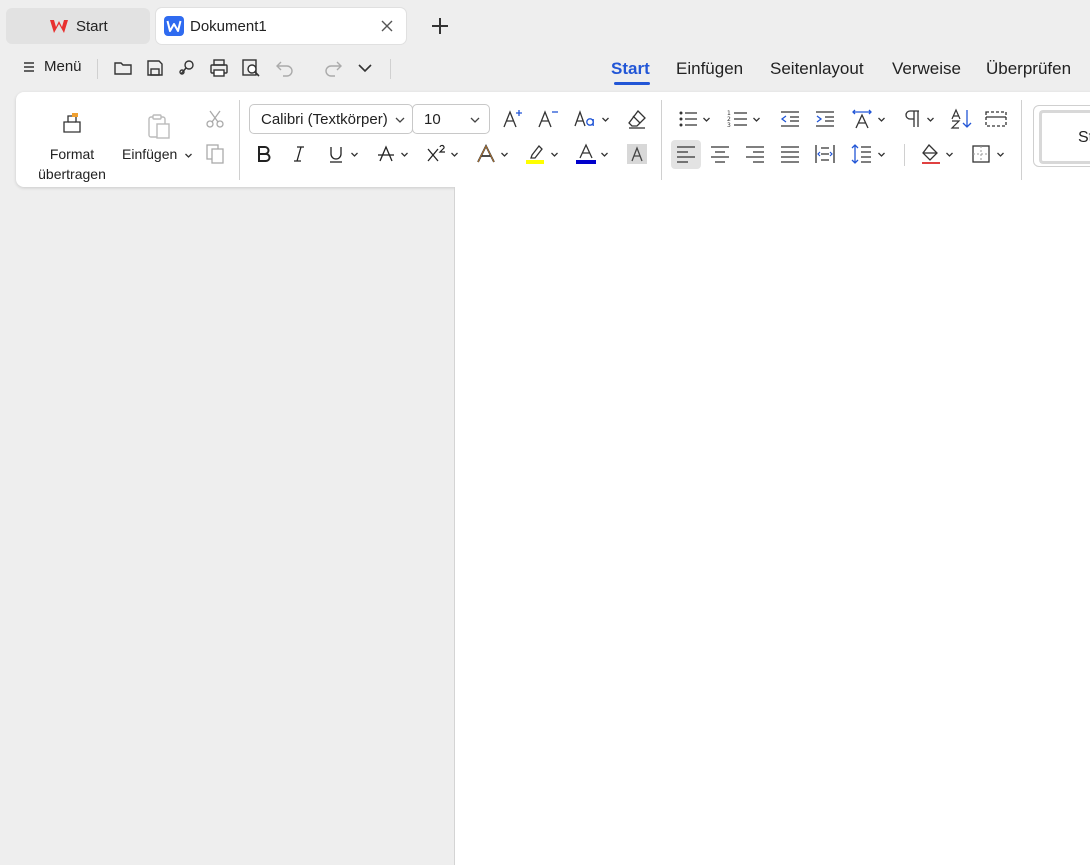 Image resolution: width=1090 pixels, height=865 pixels. What do you see at coordinates (962, 119) in the screenshot?
I see `sort-icon` at bounding box center [962, 119].